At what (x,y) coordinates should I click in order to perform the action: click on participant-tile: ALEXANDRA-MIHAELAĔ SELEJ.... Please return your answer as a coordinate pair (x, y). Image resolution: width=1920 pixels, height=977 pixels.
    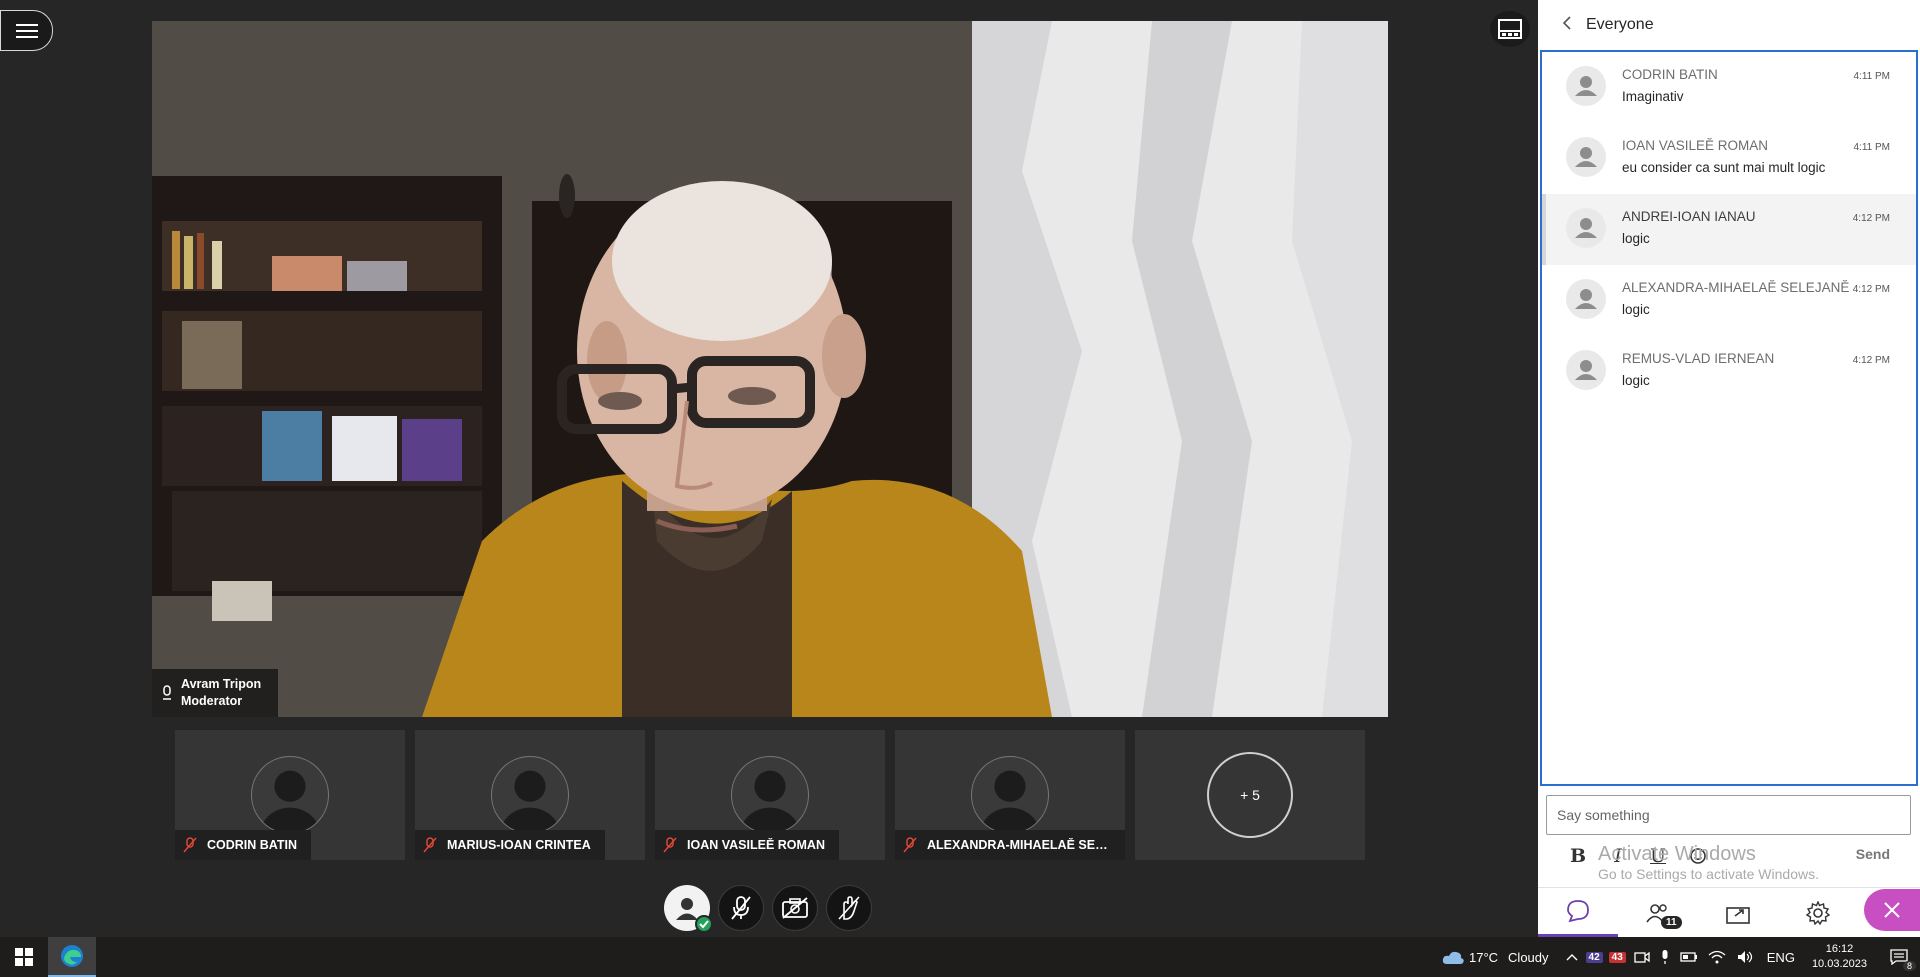
    Looking at the image, I should click on (1010, 795).